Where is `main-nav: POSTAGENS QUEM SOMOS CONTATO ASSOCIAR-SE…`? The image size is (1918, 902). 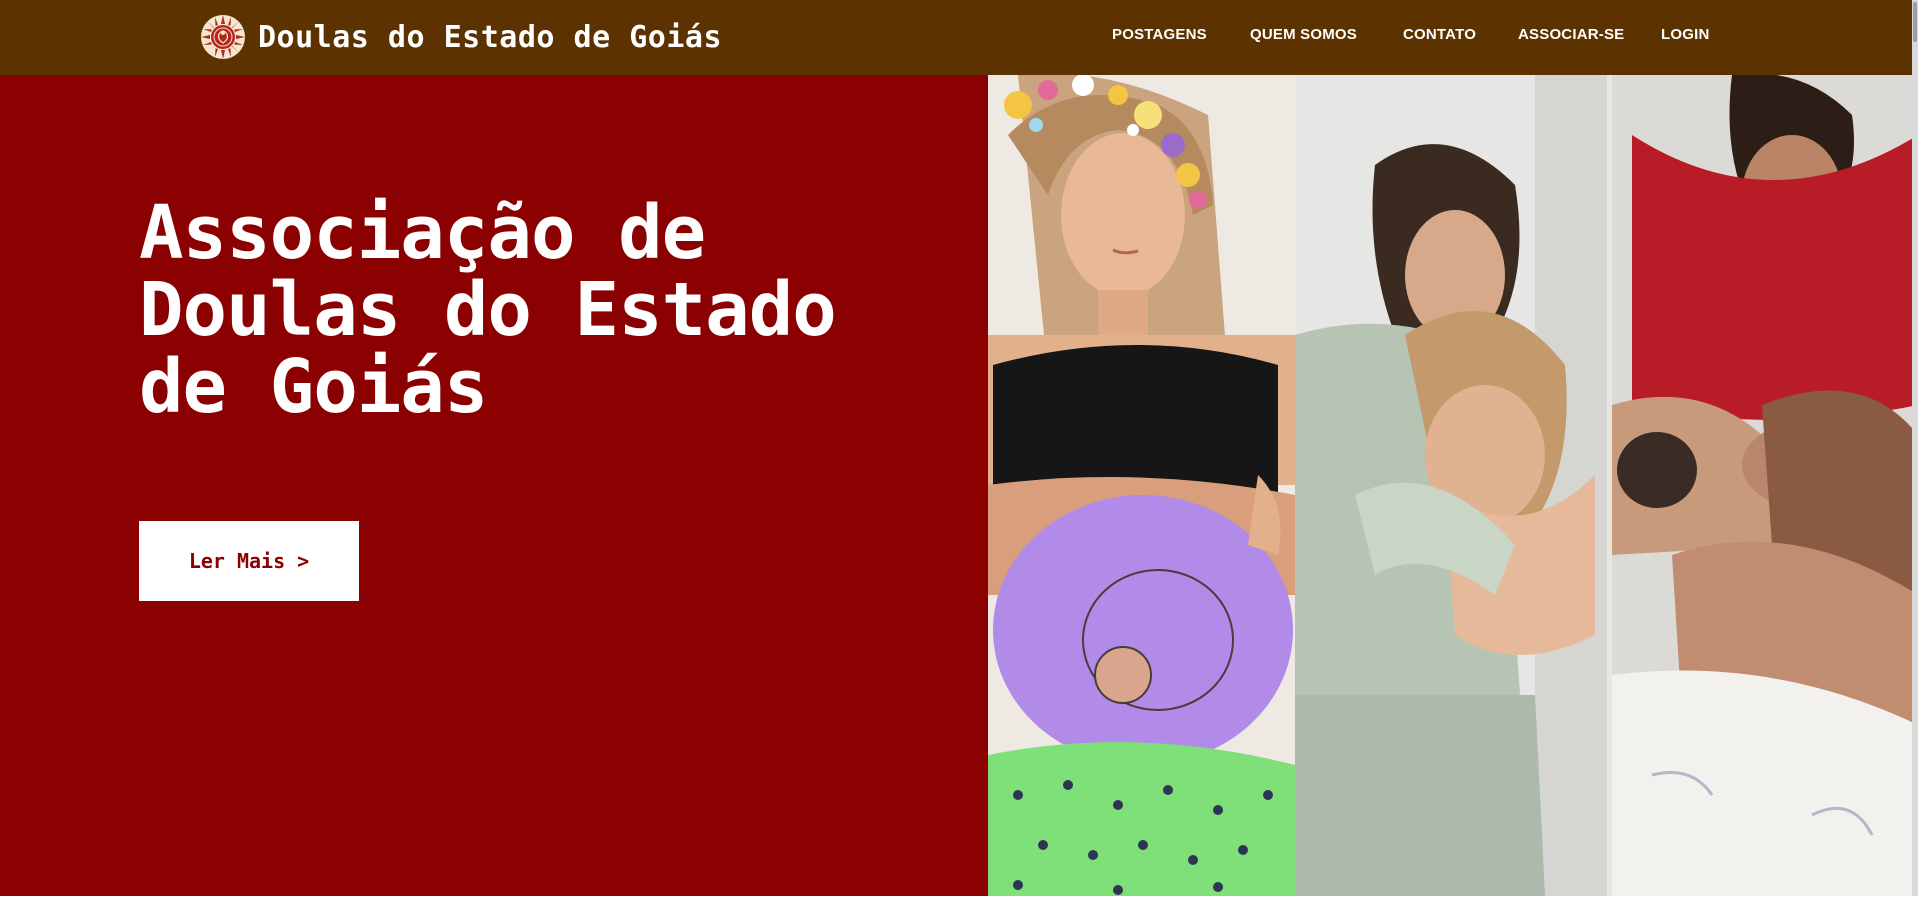 main-nav: POSTAGENS QUEM SOMOS CONTATO ASSOCIAR-SE… is located at coordinates (959, 37).